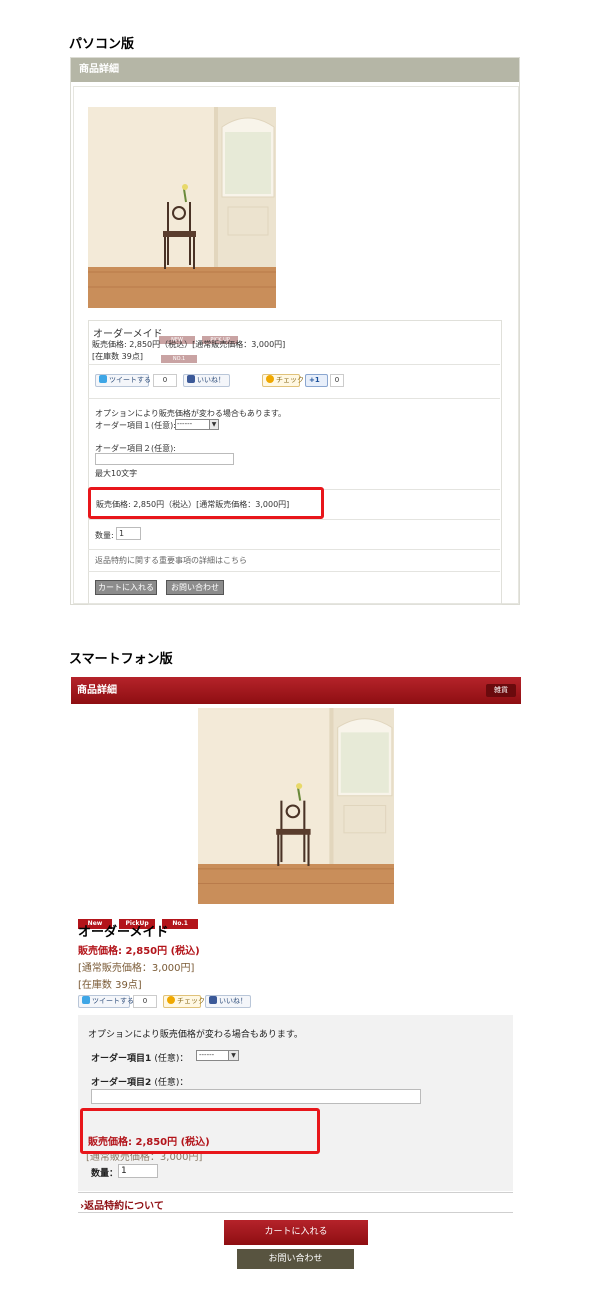 This screenshot has height=1300, width=600. I want to click on pc-tweet-count: 0, so click(165, 380).